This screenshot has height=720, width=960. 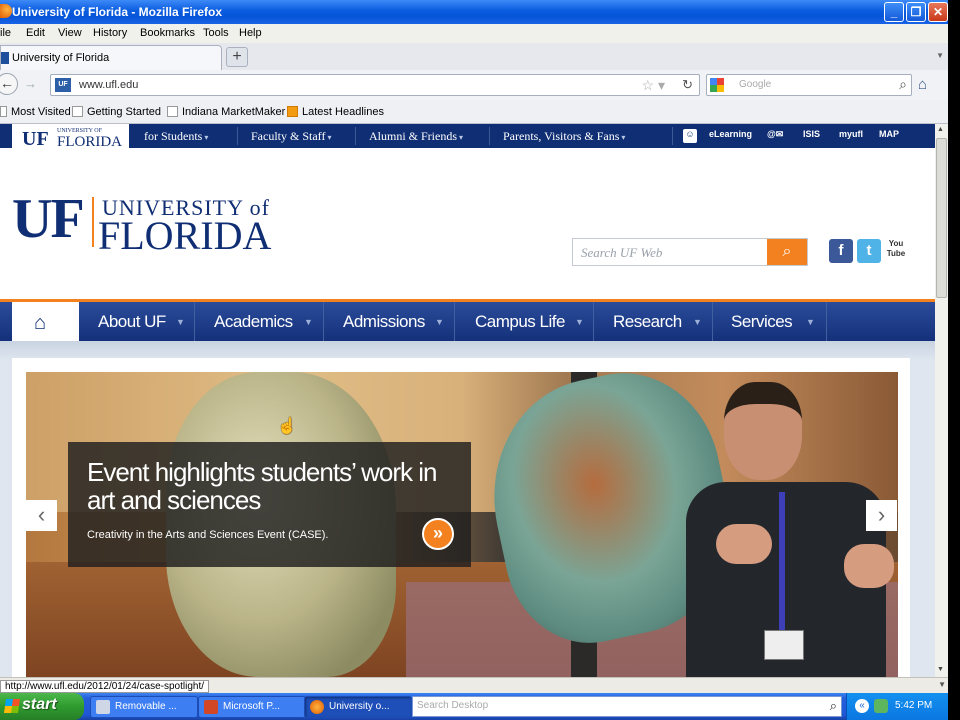 What do you see at coordinates (176, 136) in the screenshot?
I see `nav-for-students: for Students` at bounding box center [176, 136].